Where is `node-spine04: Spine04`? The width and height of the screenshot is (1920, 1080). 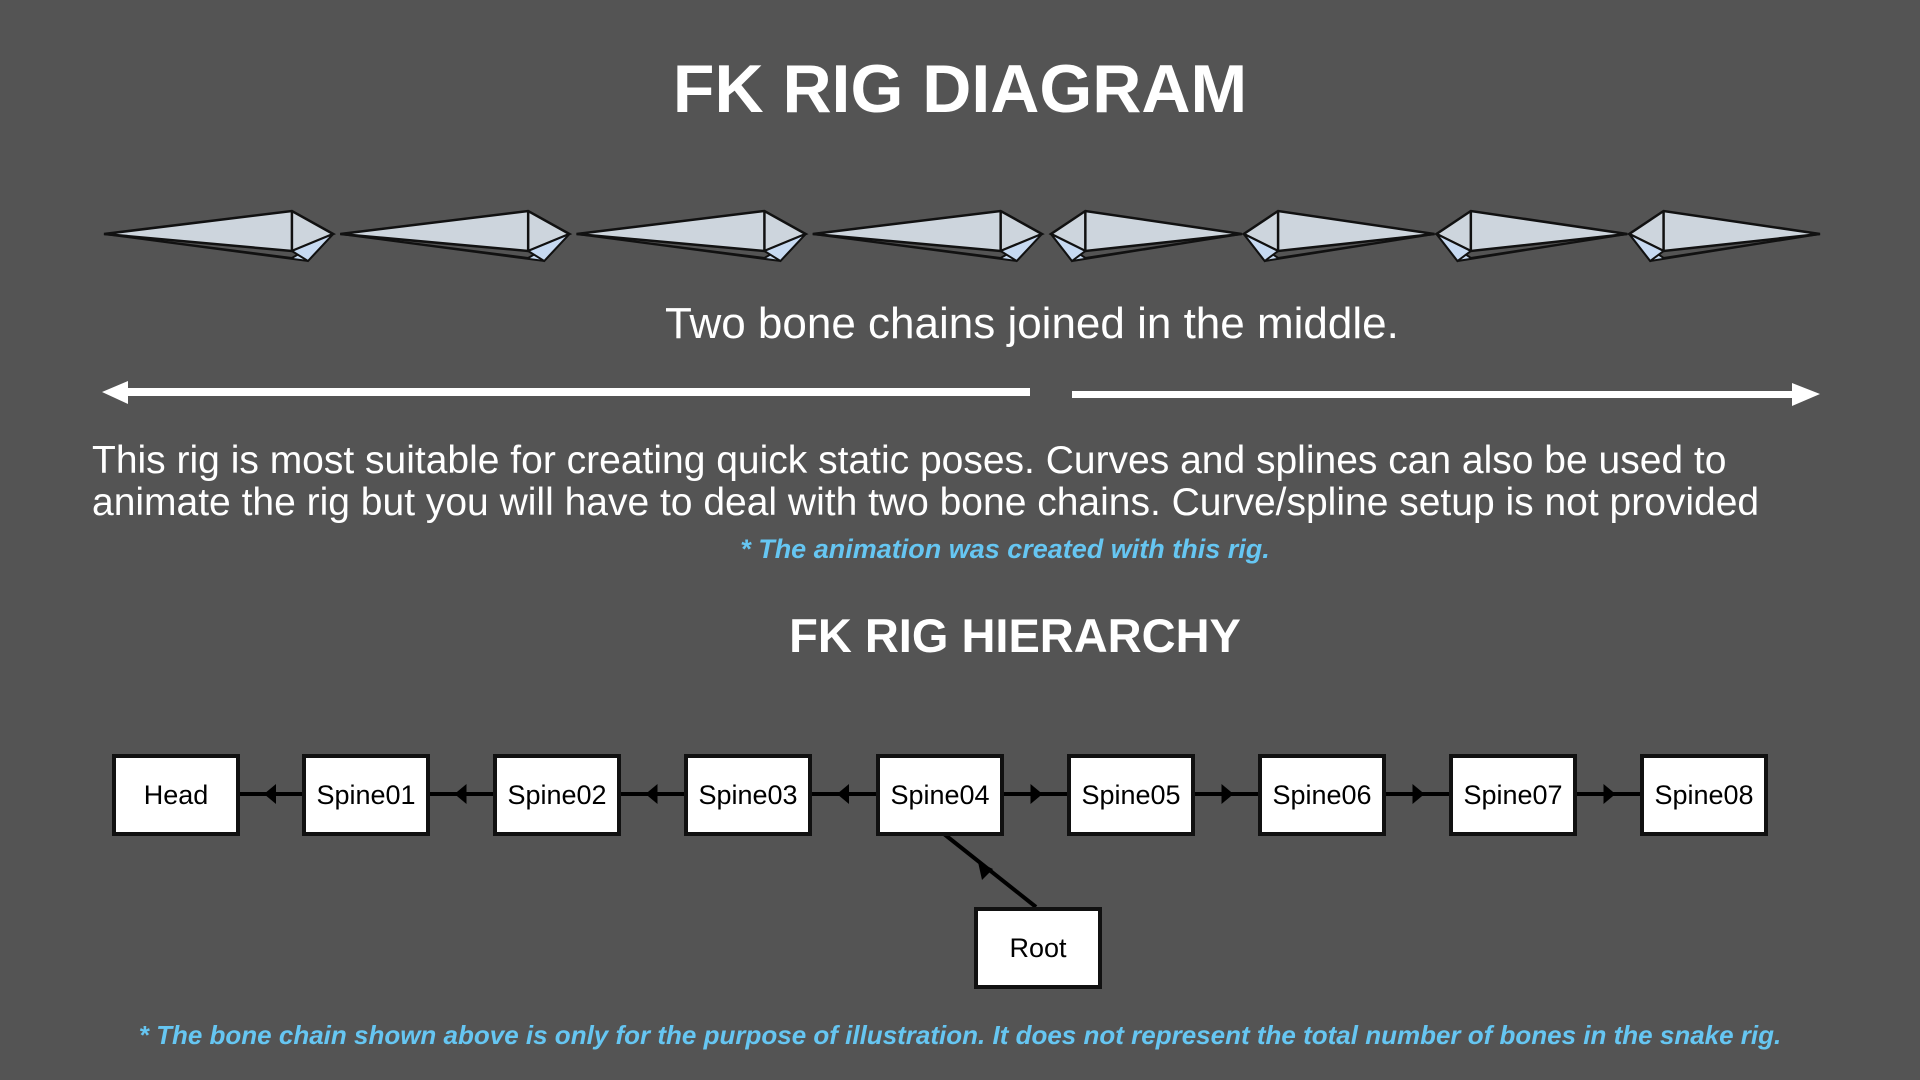 node-spine04: Spine04 is located at coordinates (940, 795).